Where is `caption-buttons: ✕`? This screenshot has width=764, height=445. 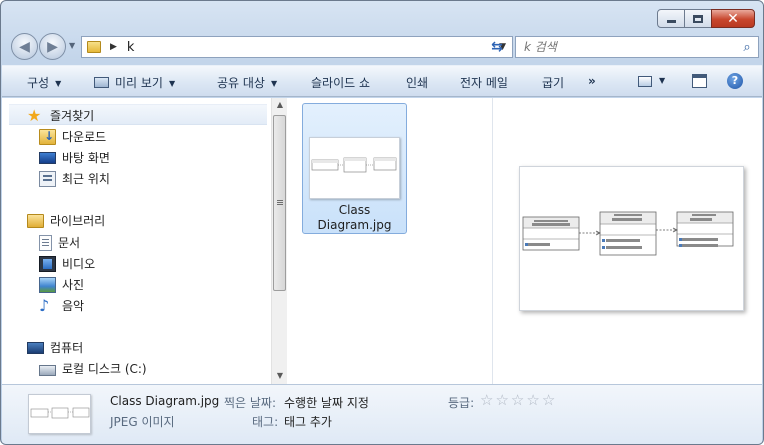
caption-buttons: ✕ is located at coordinates (706, 18).